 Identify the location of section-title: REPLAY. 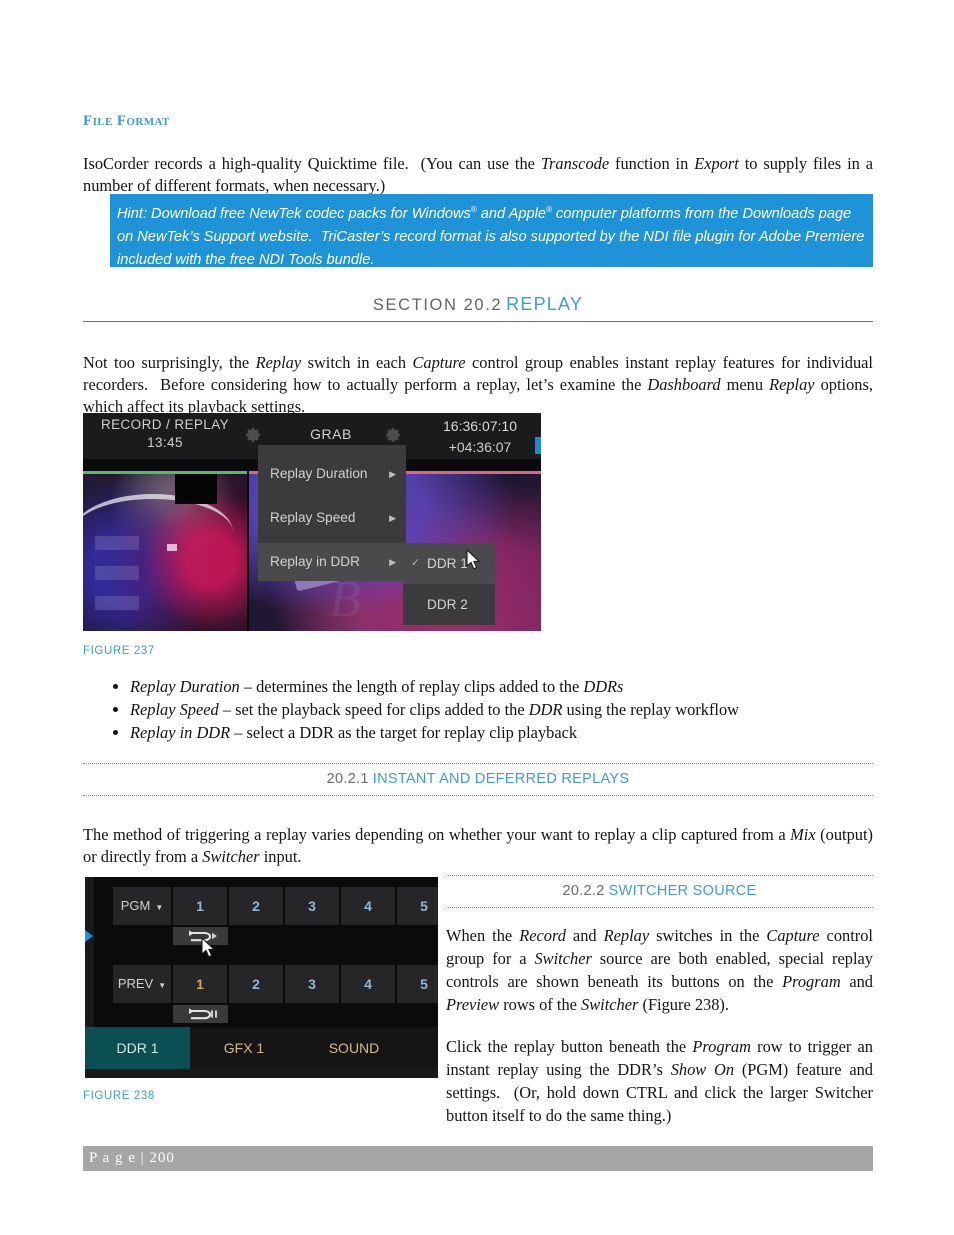
(545, 304).